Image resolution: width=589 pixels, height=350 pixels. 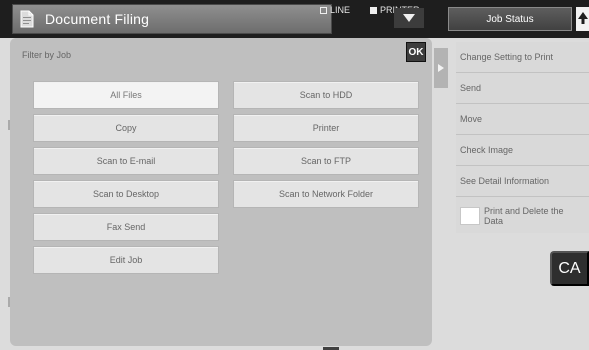 I want to click on print-and-delete-checkbox, so click(x=470, y=216).